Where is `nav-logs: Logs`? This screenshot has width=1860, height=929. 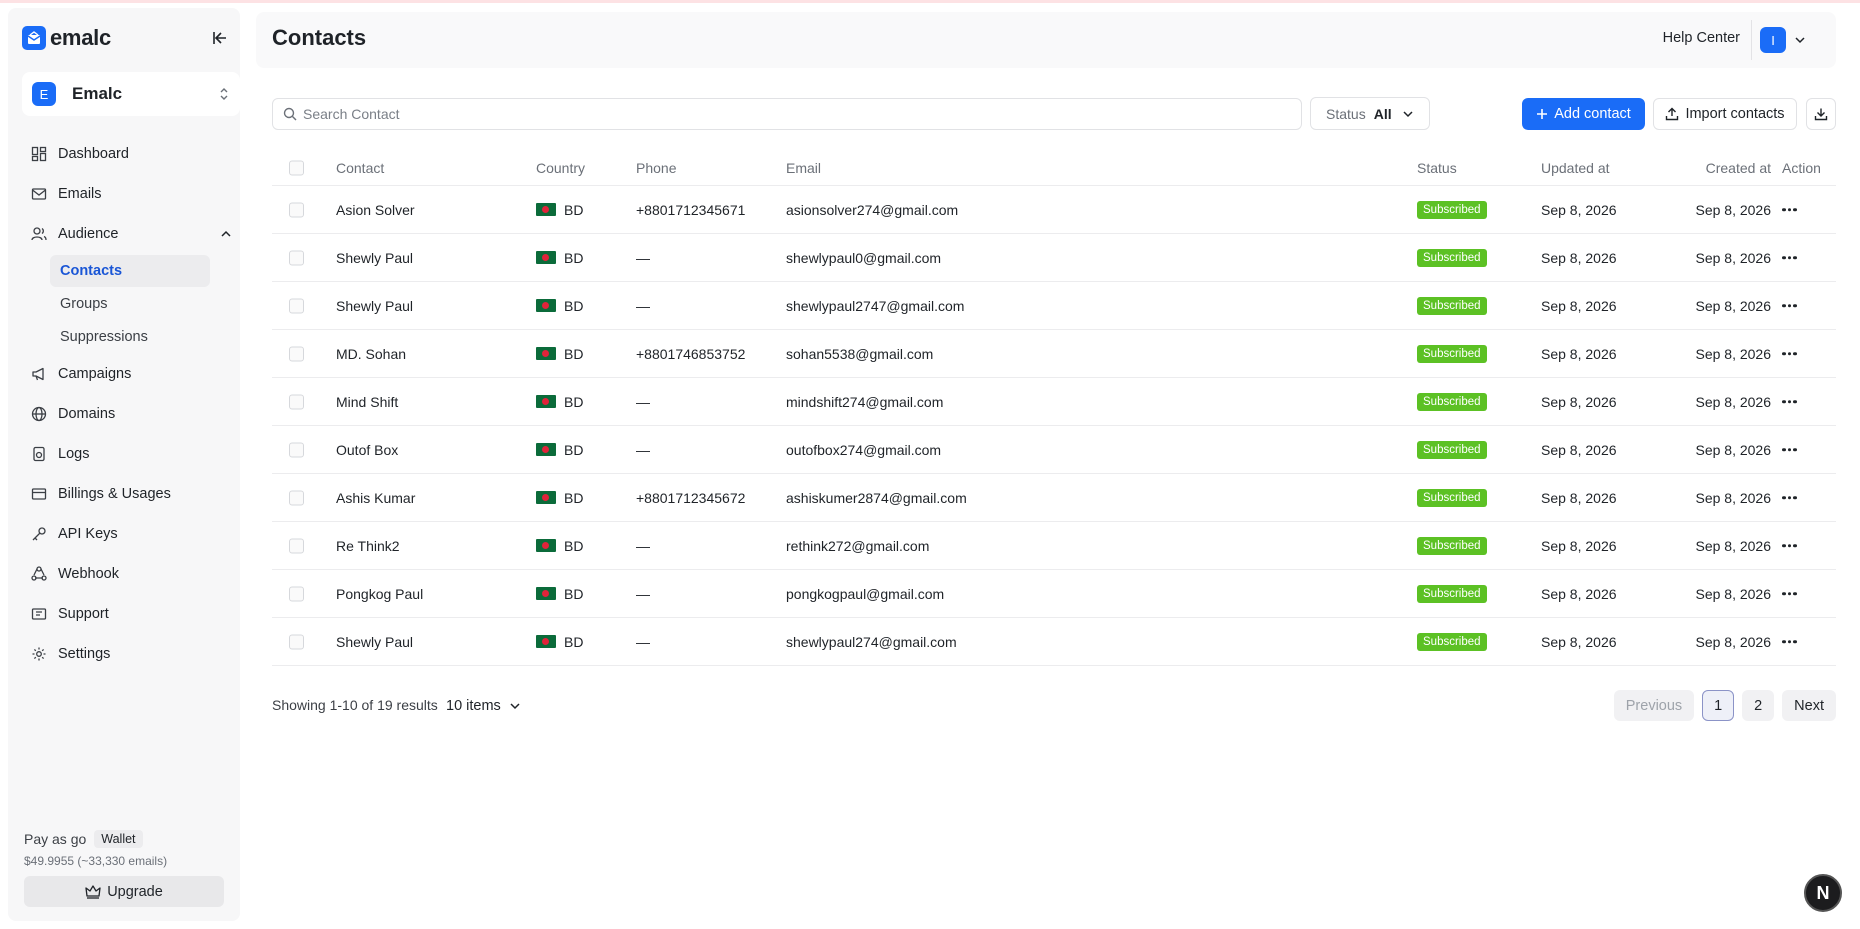 nav-logs: Logs is located at coordinates (131, 454).